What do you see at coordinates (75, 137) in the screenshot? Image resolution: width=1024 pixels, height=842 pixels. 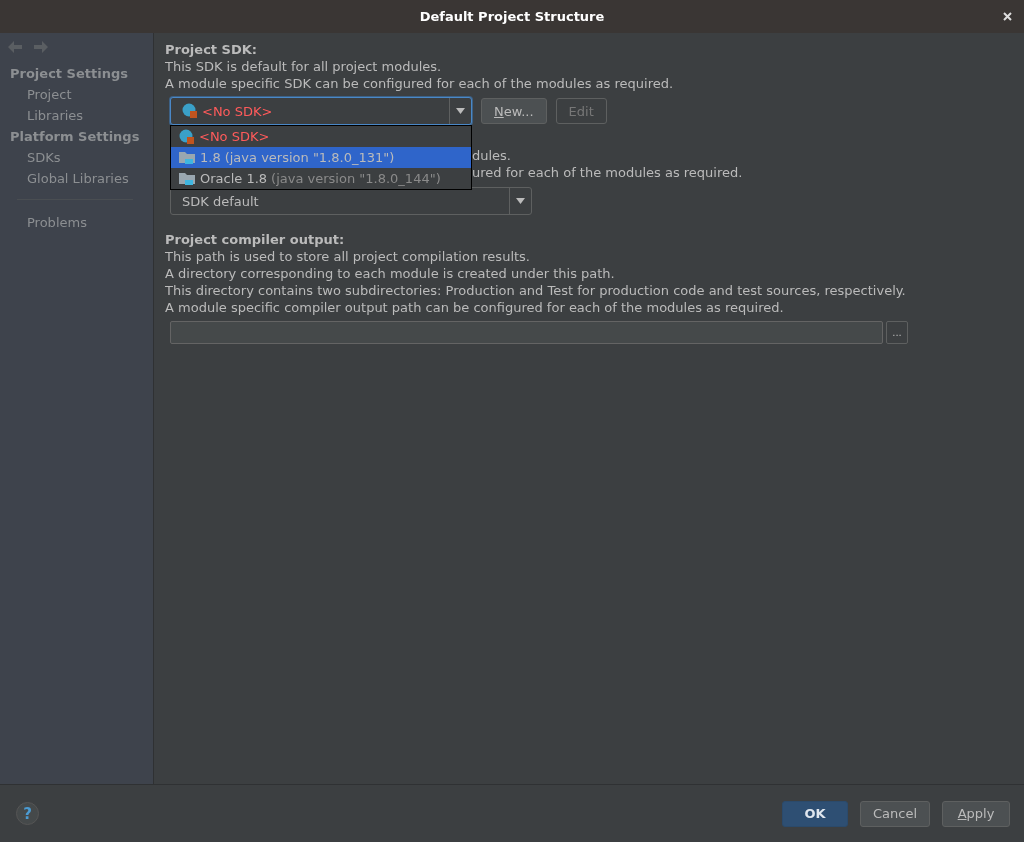 I see `sidebar-group-title: Platform Settings` at bounding box center [75, 137].